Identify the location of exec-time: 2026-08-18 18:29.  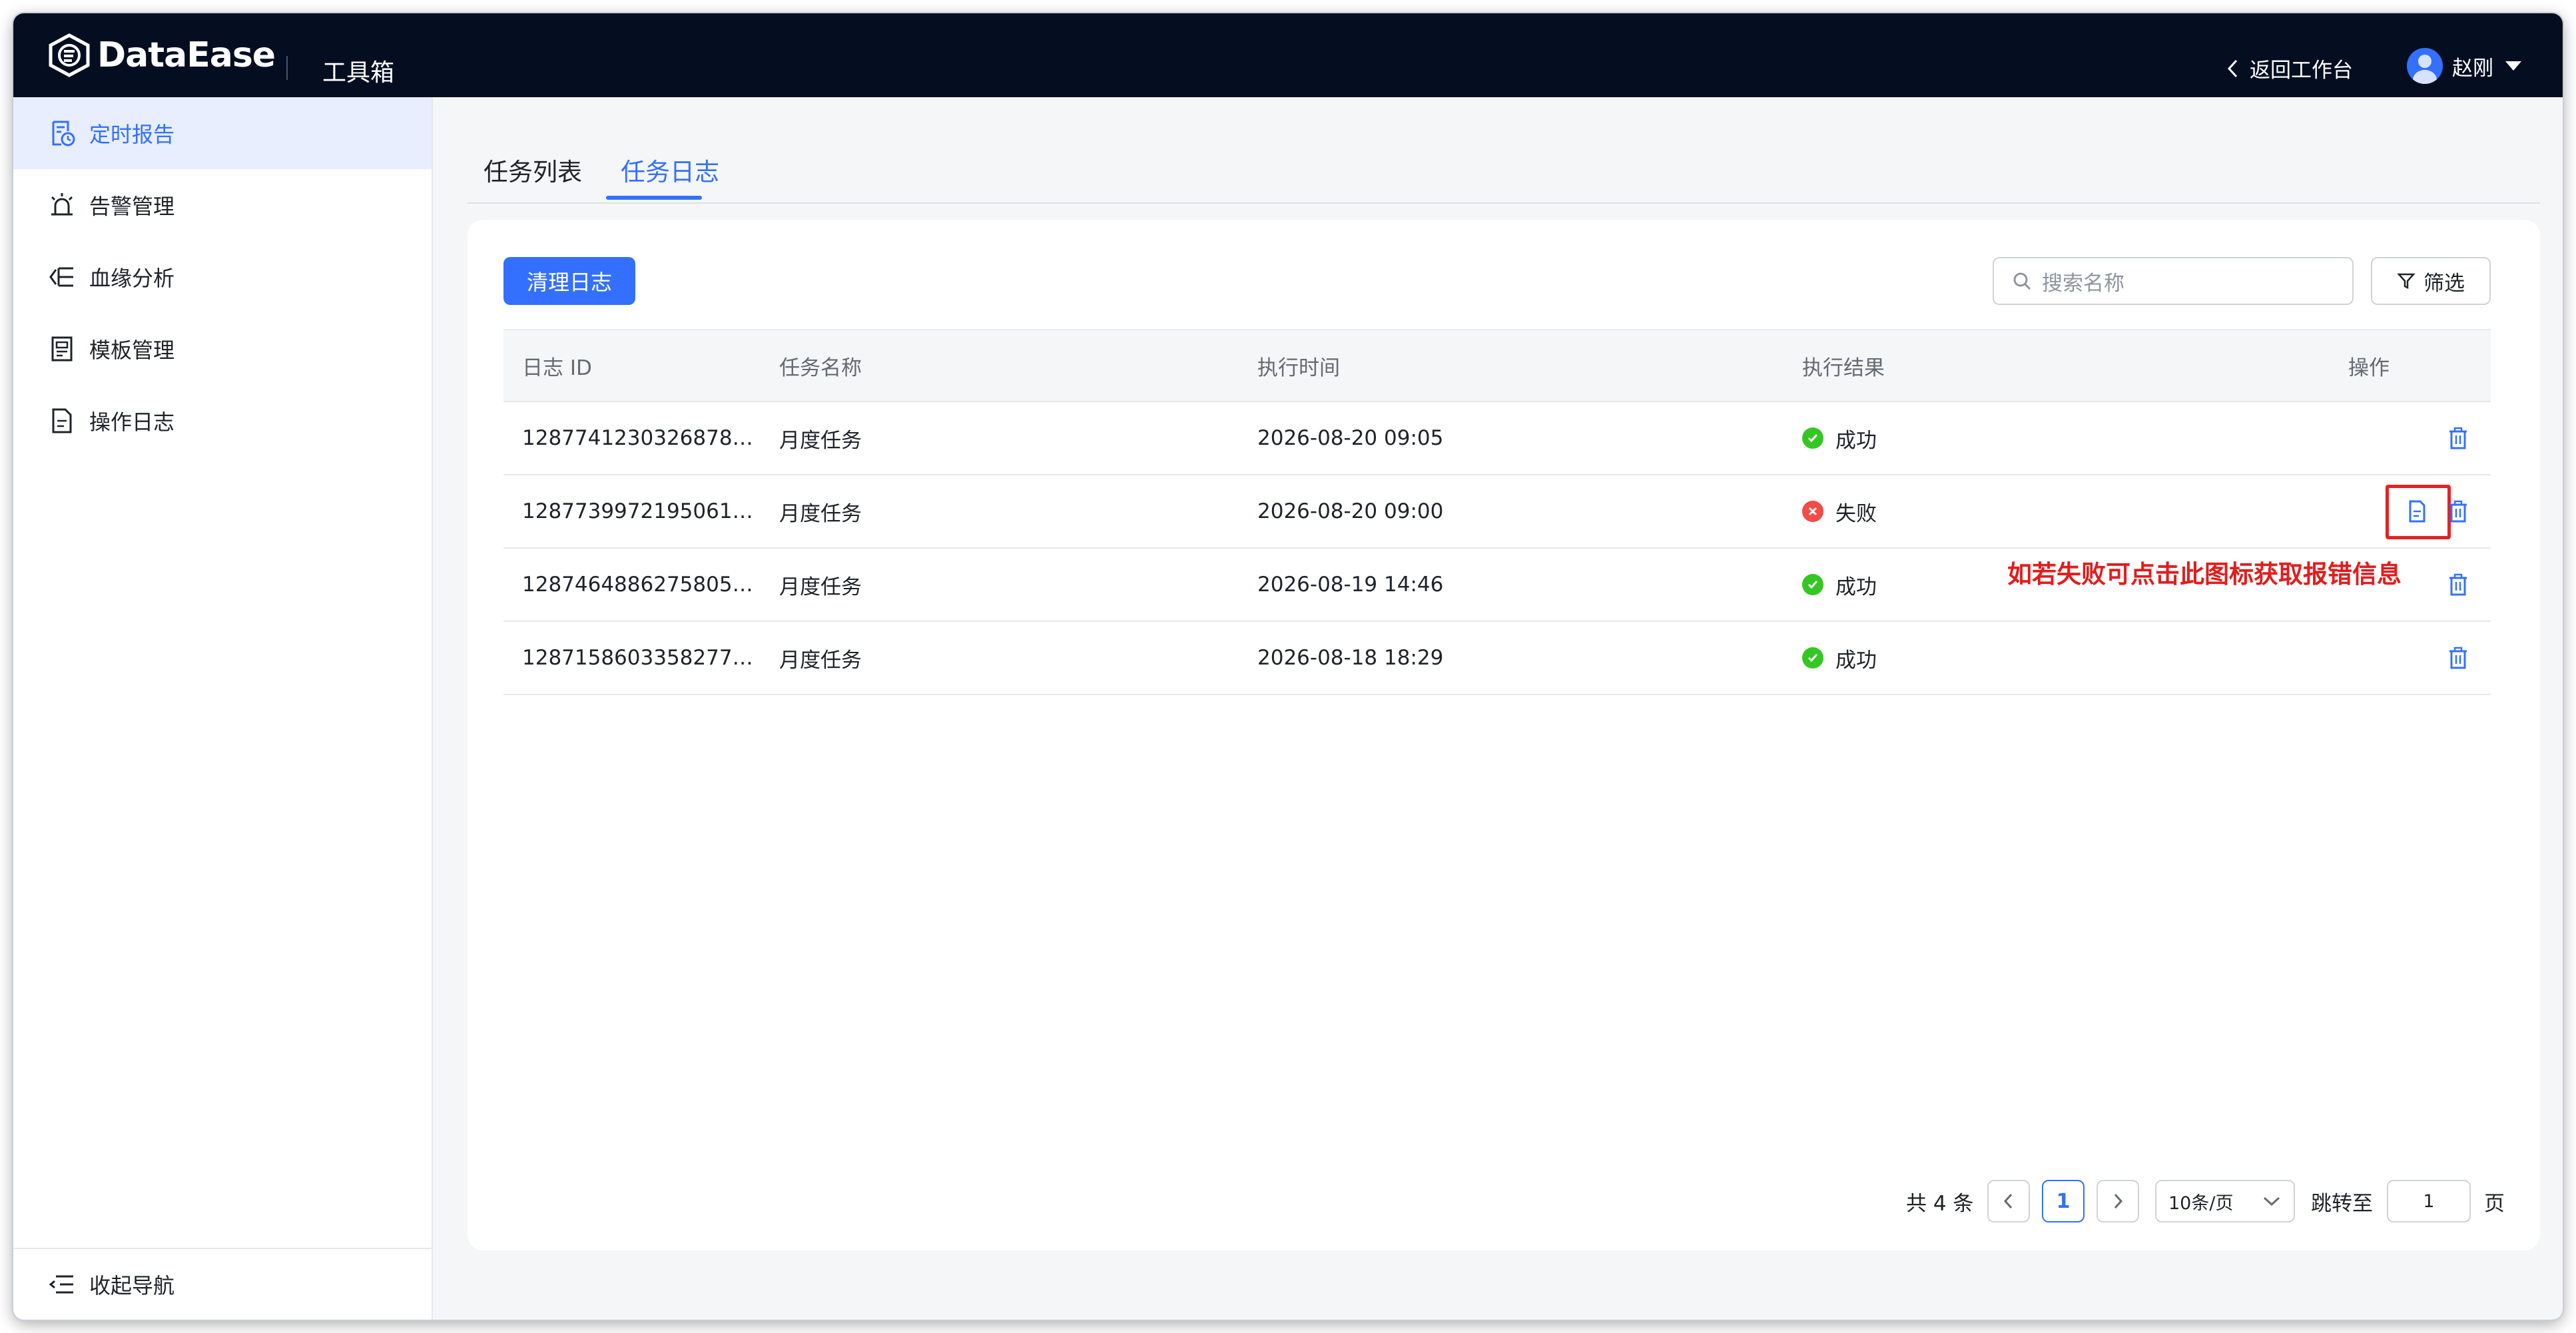
(1350, 658).